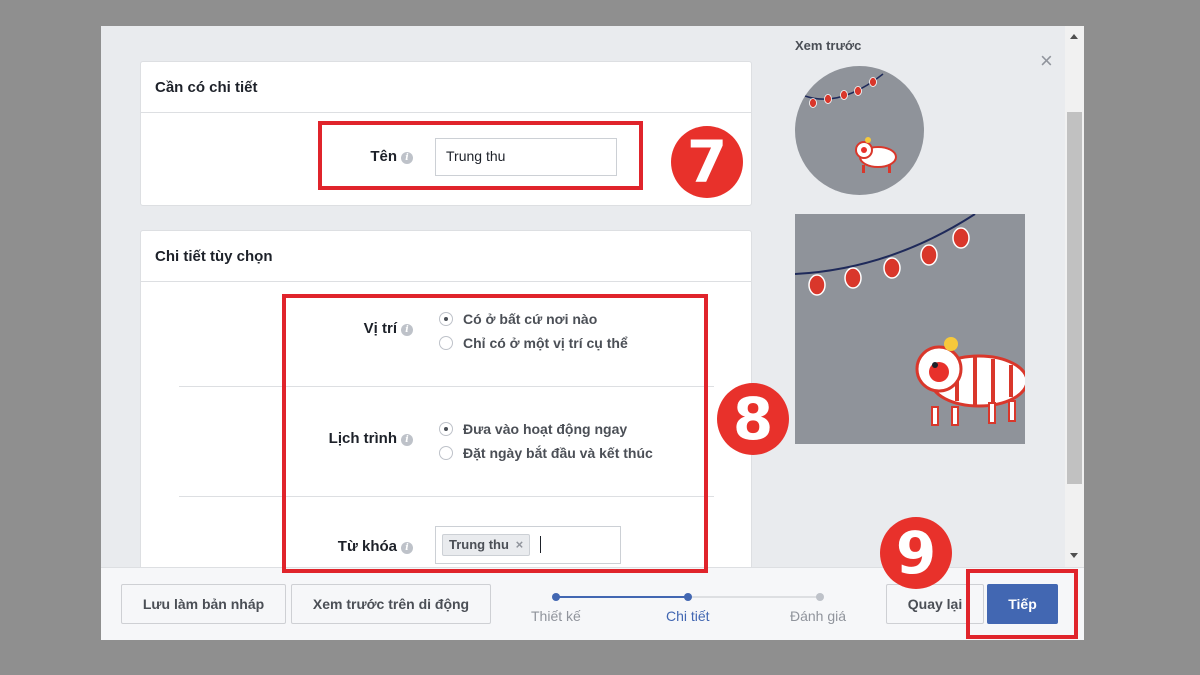 Image resolution: width=1200 pixels, height=675 pixels. I want to click on card-header: Cần có chi tiết, so click(446, 87).